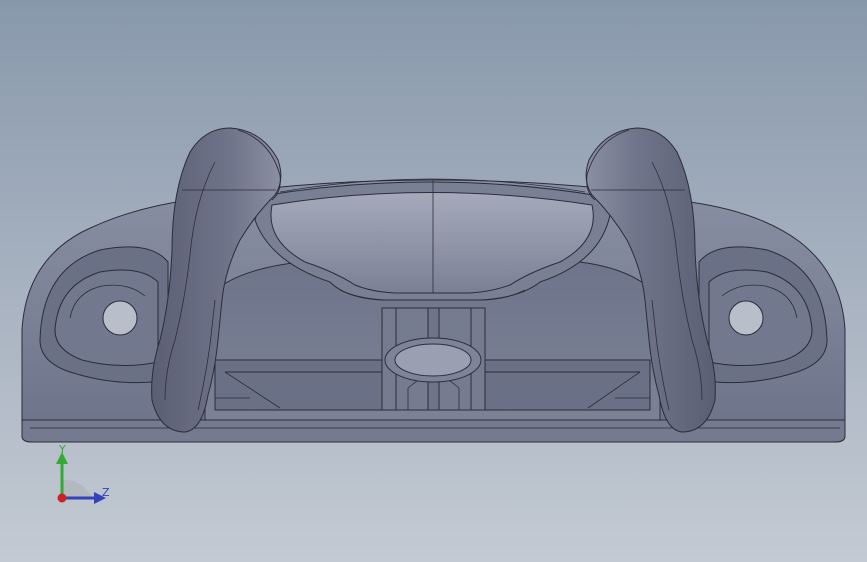  Describe the element at coordinates (62, 449) in the screenshot. I see `y-axis-label: Y` at that location.